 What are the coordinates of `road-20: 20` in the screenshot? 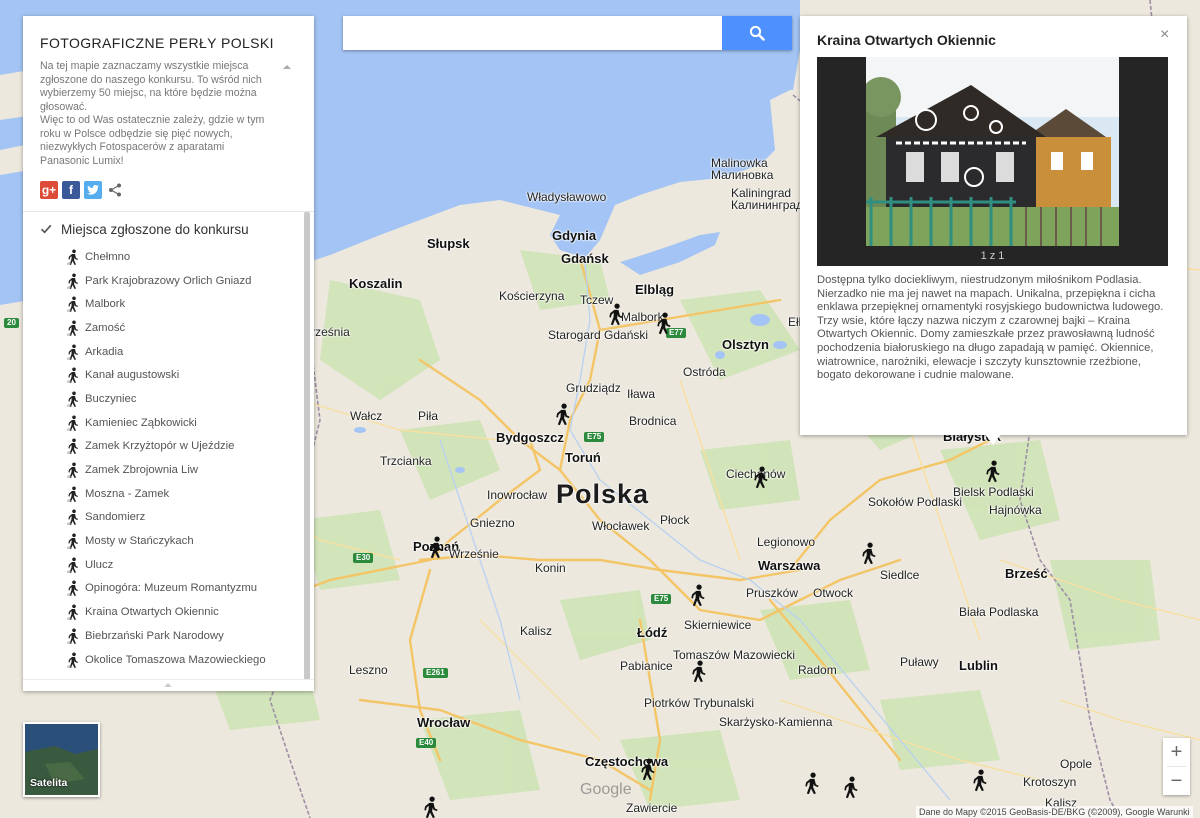 It's located at (11, 323).